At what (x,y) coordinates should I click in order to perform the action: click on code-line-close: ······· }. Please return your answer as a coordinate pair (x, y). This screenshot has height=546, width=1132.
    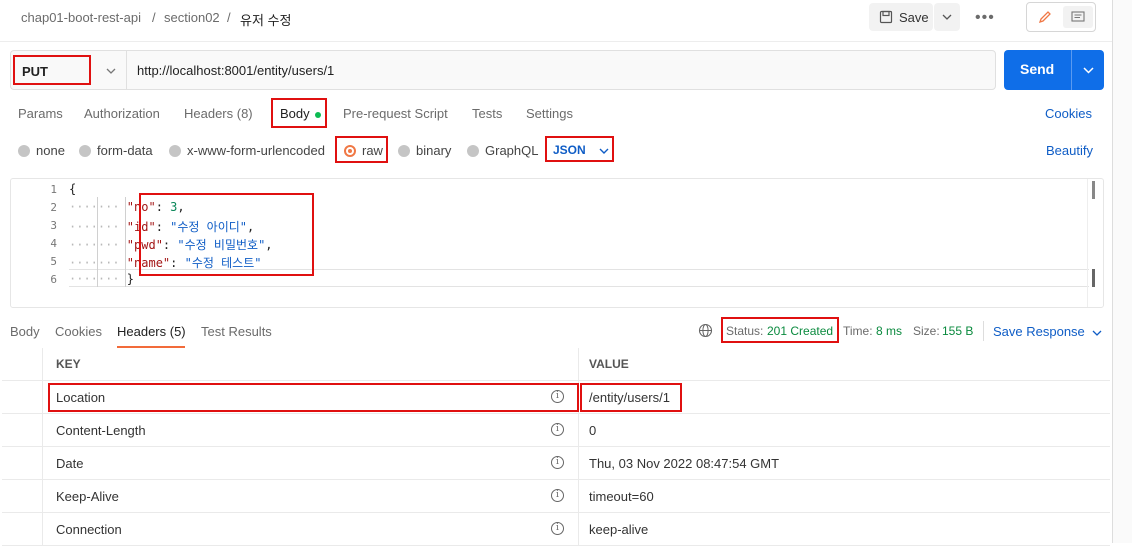
    Looking at the image, I should click on (102, 279).